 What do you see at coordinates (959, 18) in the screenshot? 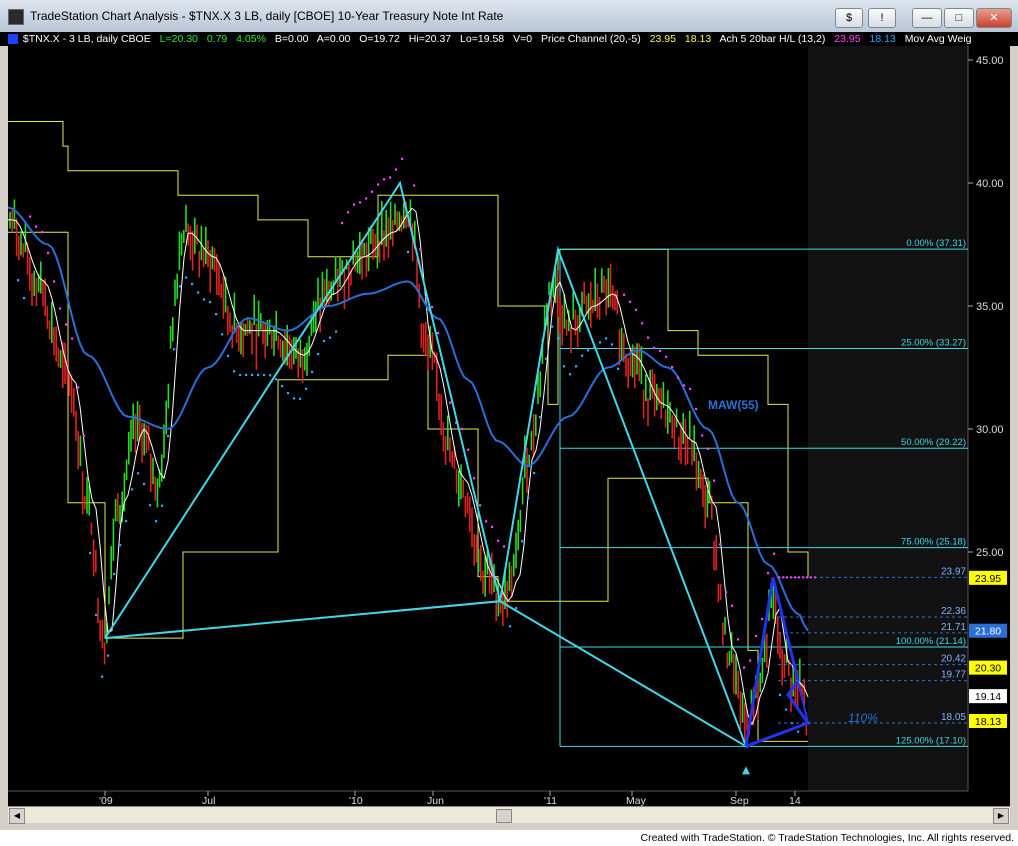
I see `maximize-button: □` at bounding box center [959, 18].